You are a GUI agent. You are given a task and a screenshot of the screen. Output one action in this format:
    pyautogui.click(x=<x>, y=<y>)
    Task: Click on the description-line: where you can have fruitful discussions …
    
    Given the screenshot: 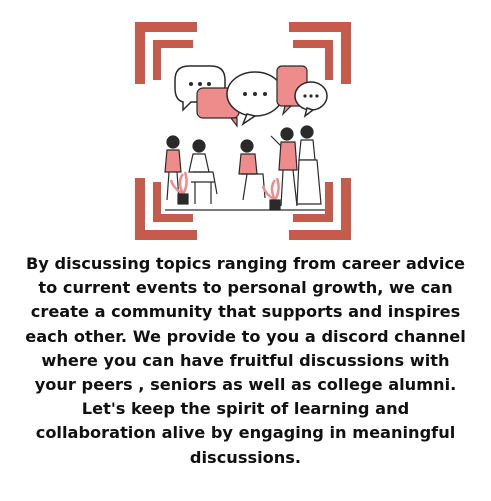 What is the action you would take?
    pyautogui.click(x=245, y=360)
    